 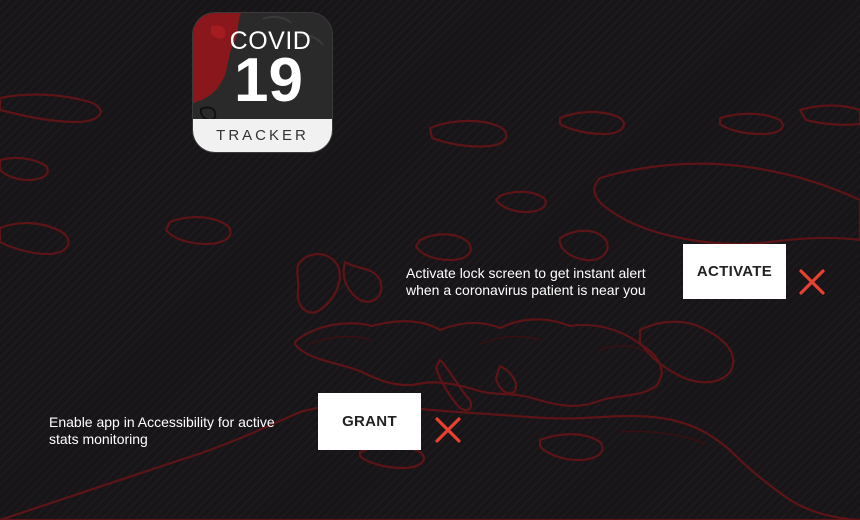 I want to click on activate-button: ACTIVATE, so click(x=734, y=271).